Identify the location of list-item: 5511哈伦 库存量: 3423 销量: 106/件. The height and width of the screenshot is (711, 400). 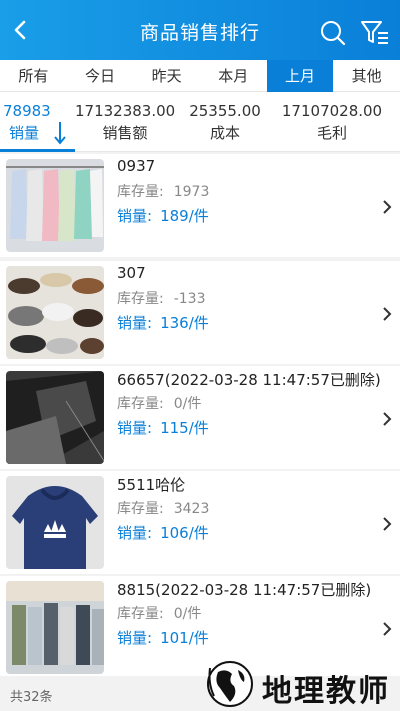
(200, 522).